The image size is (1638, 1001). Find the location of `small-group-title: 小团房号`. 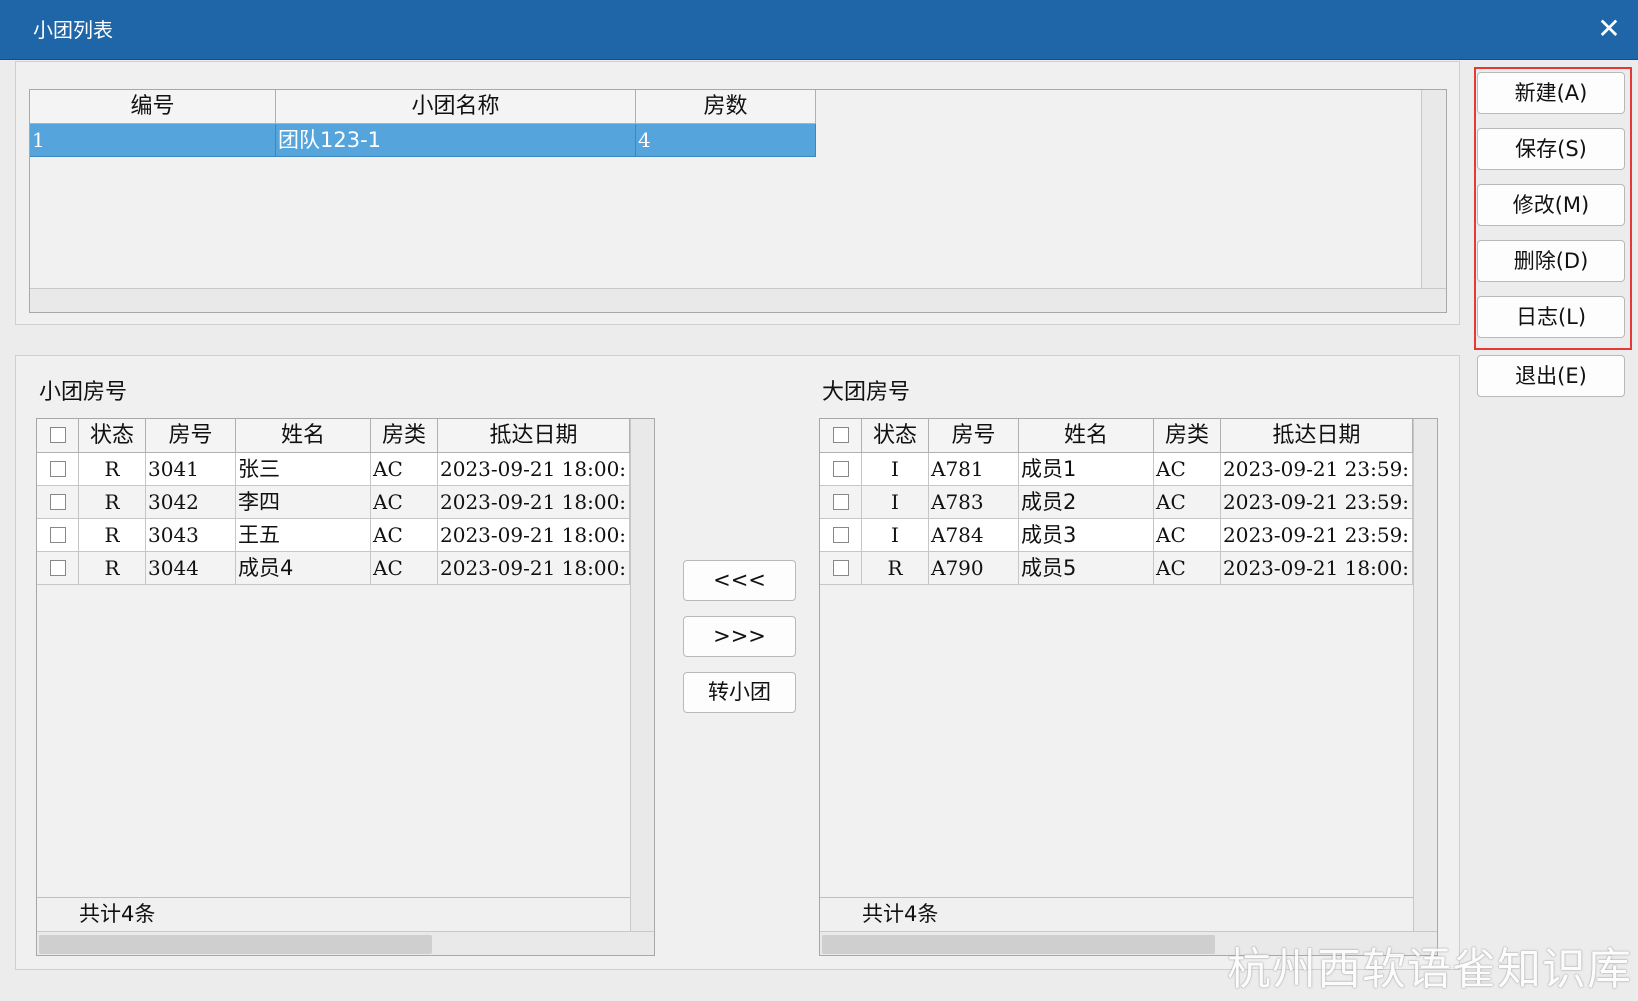

small-group-title: 小团房号 is located at coordinates (83, 392).